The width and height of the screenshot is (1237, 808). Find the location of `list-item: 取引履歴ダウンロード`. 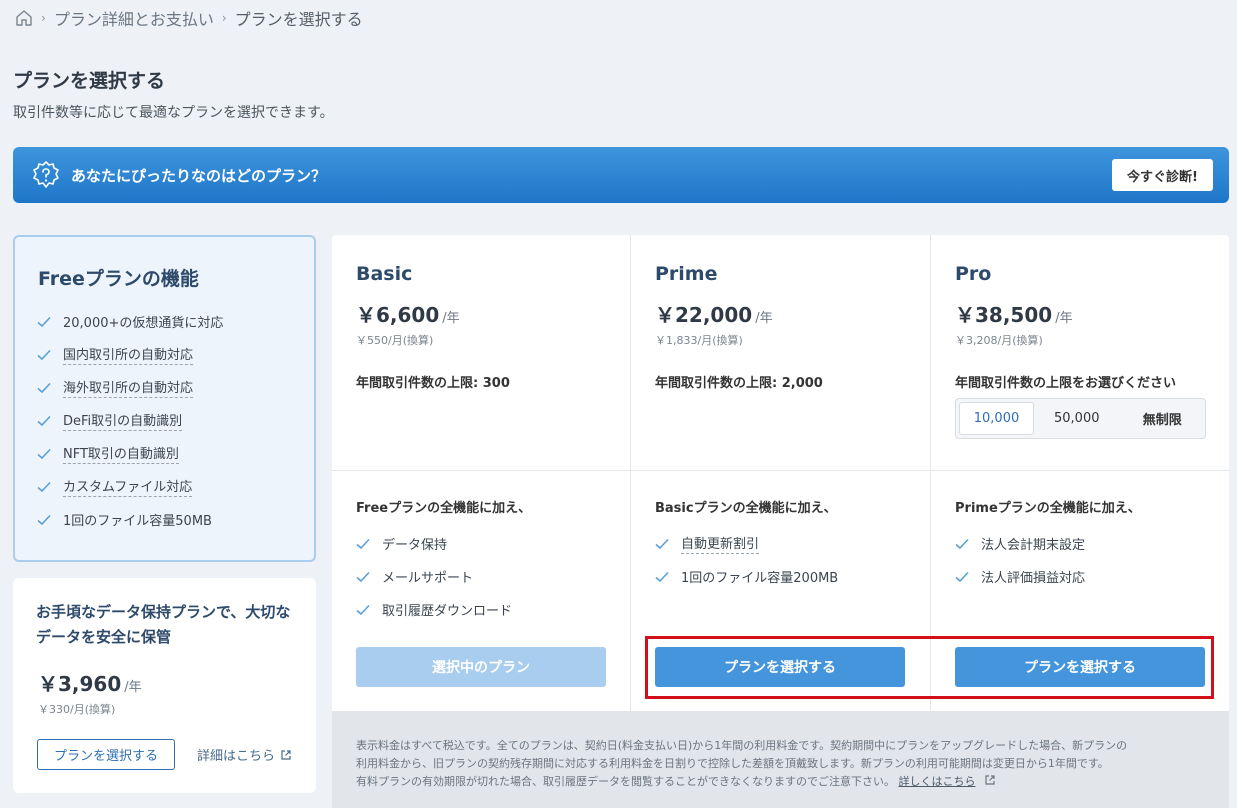

list-item: 取引履歴ダウンロード is located at coordinates (434, 609).